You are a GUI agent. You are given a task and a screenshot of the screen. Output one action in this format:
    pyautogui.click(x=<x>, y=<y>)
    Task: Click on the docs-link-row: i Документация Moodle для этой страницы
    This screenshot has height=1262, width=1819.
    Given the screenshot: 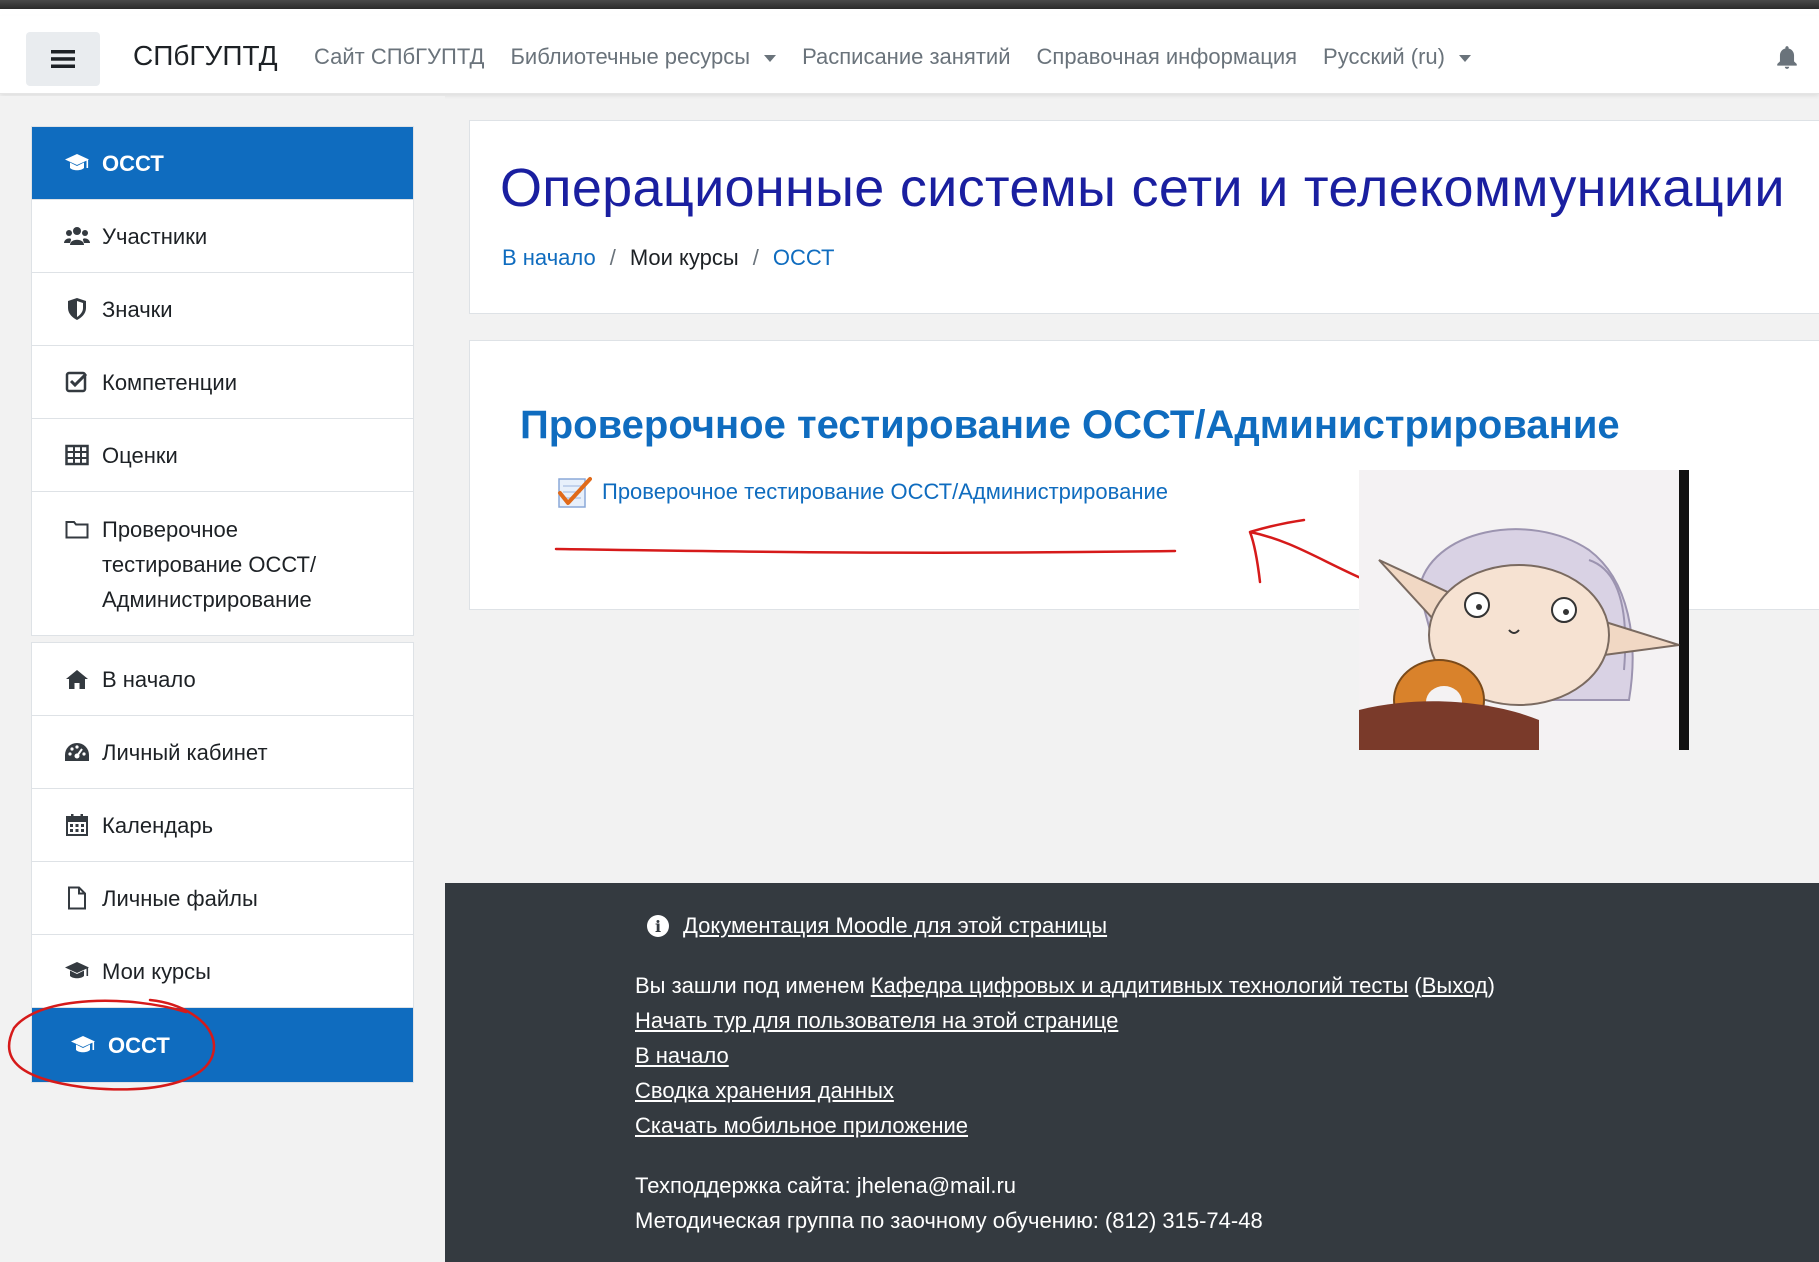 What is the action you would take?
    pyautogui.click(x=877, y=926)
    